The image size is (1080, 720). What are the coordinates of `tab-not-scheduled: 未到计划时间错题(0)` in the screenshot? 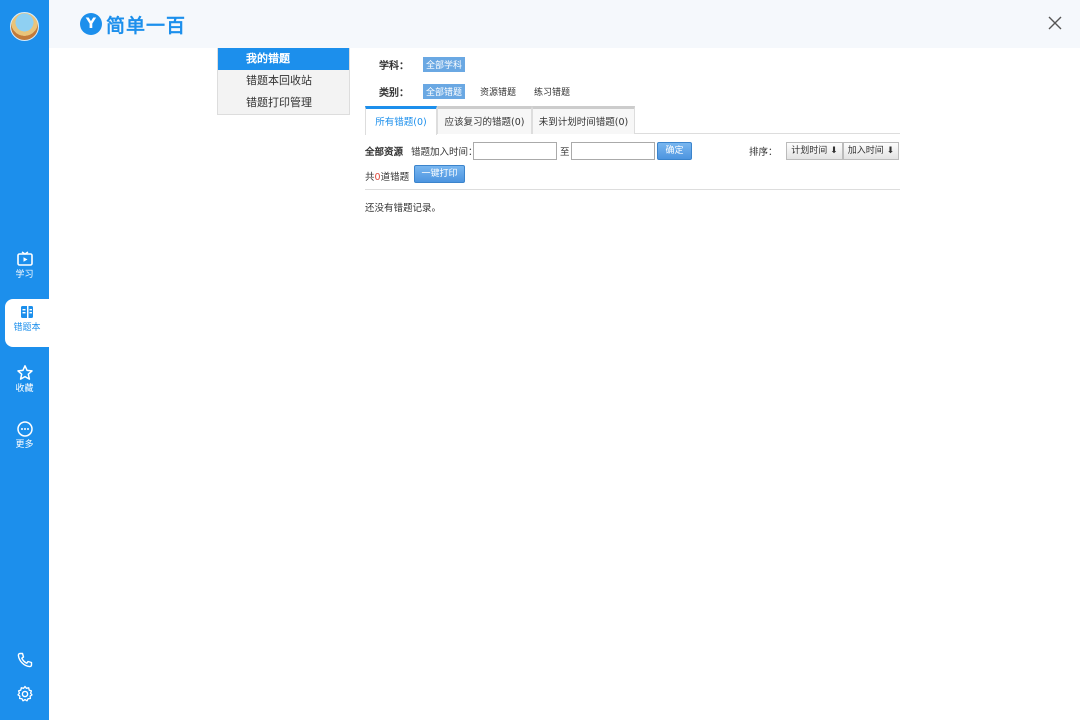 It's located at (583, 120).